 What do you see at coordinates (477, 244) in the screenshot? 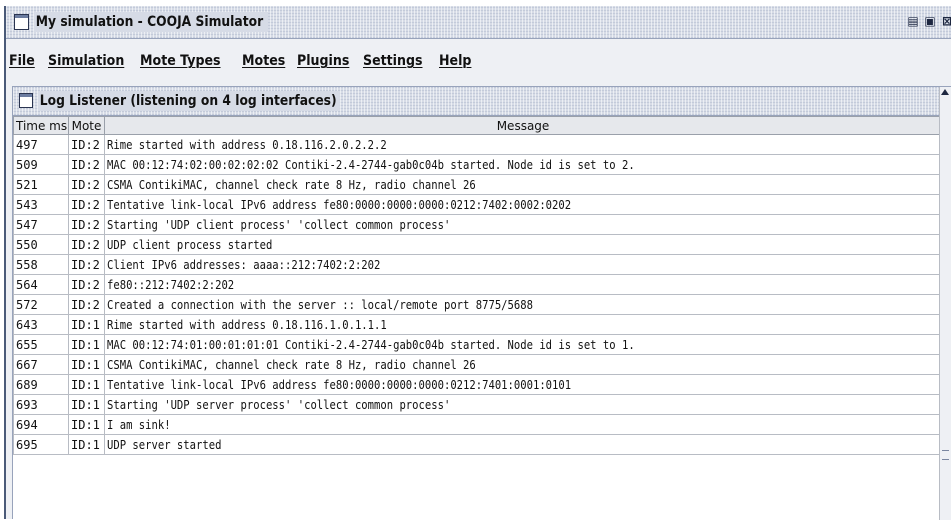
I see `table-row: 550 ID:2 UDP client process started` at bounding box center [477, 244].